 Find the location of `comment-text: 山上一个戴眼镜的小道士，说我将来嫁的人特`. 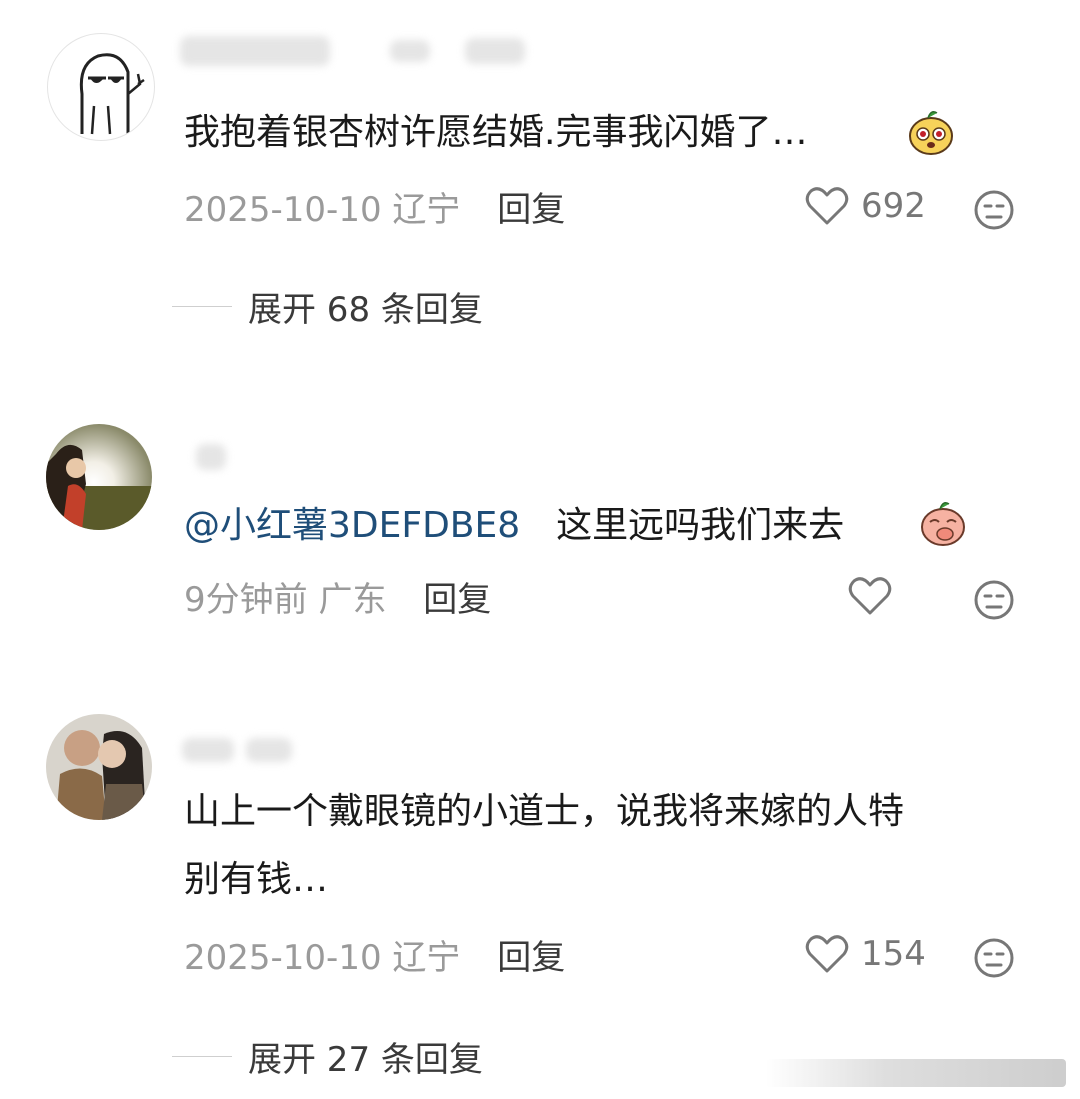

comment-text: 山上一个戴眼镜的小道士，说我将来嫁的人特 is located at coordinates (544, 811).